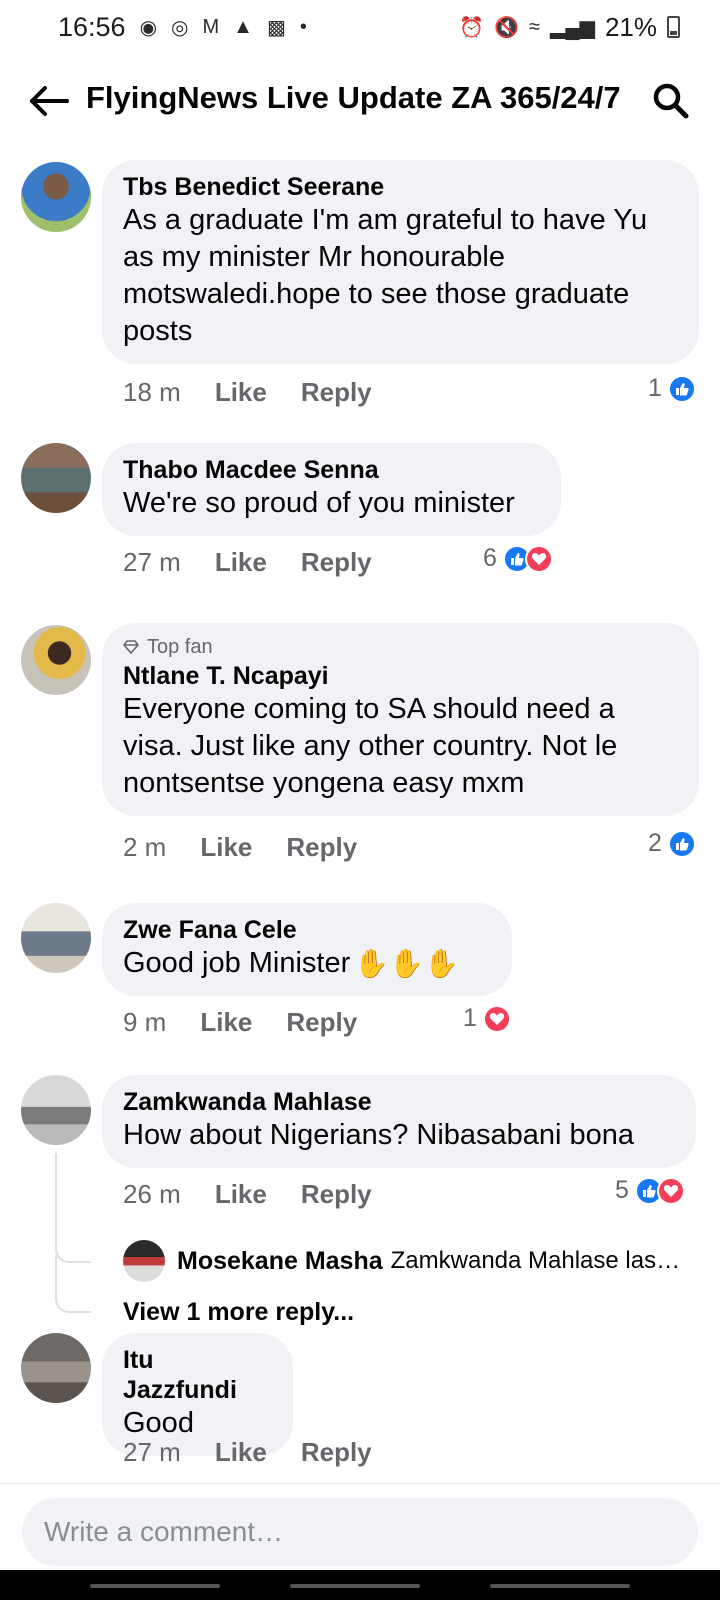 The height and width of the screenshot is (1600, 720). Describe the element at coordinates (560, 1586) in the screenshot. I see `nav-back-button` at that location.